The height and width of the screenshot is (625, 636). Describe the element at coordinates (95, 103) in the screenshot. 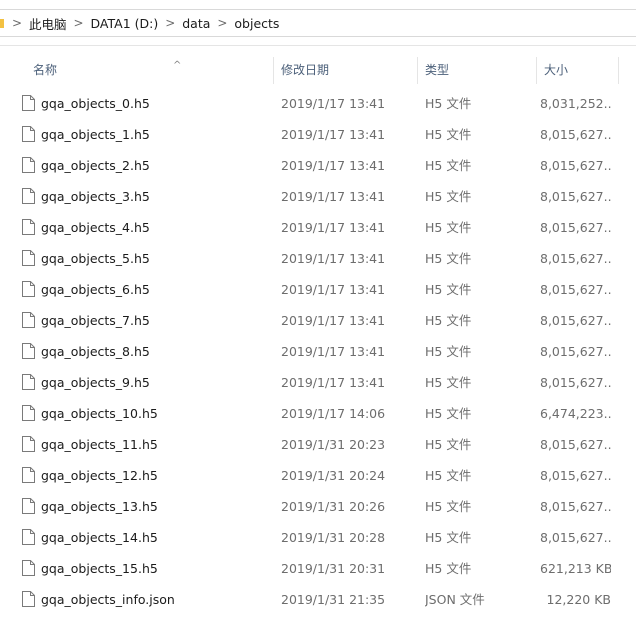

I see `file-name: gqa_objects_0.h5` at that location.